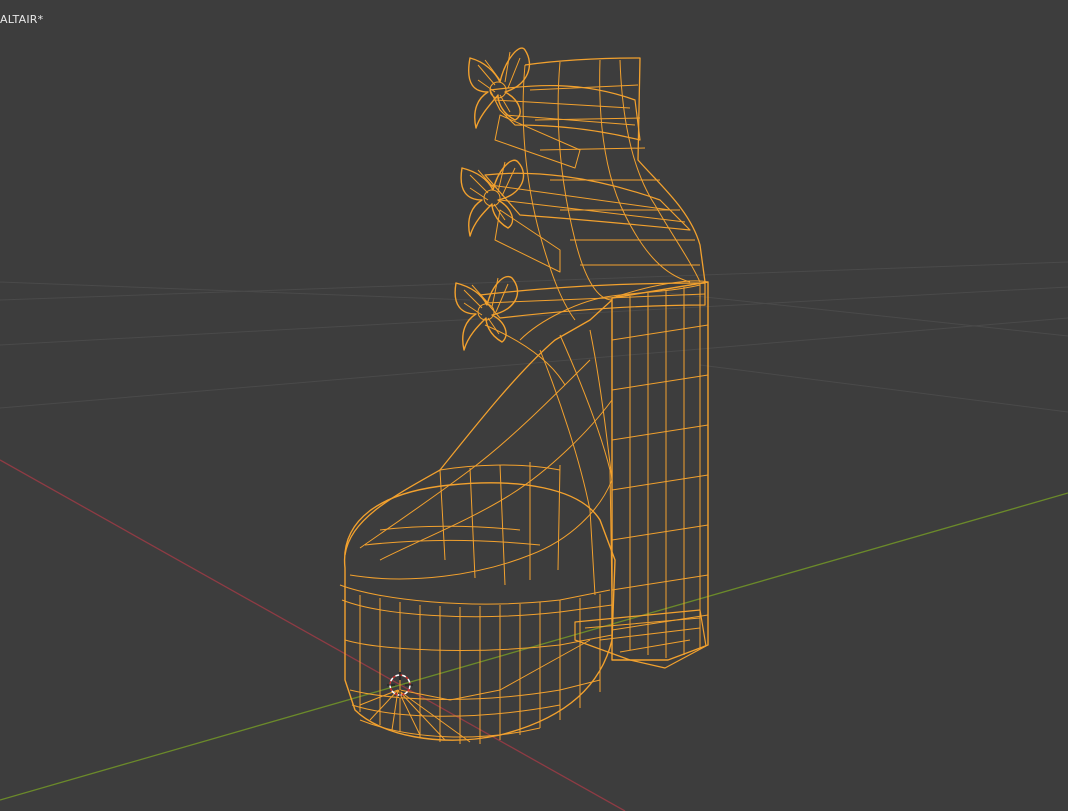 This screenshot has width=1068, height=811. Describe the element at coordinates (22, 19) in the screenshot. I see `active-object-label: ALTAIR*` at that location.